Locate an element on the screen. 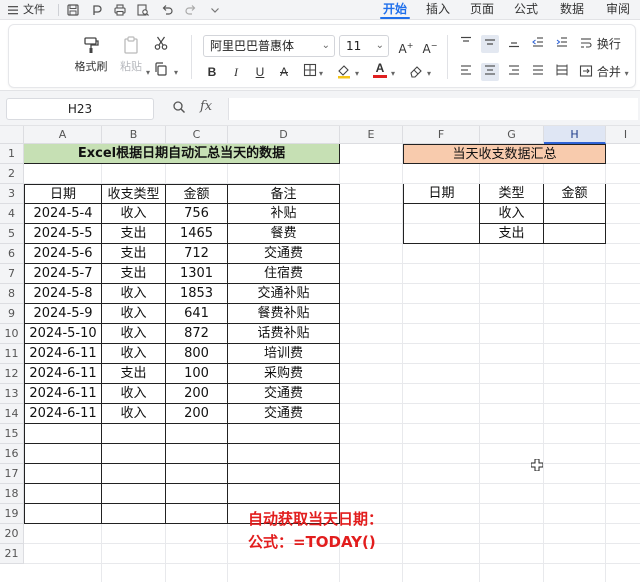 Image resolution: width=640 pixels, height=582 pixels. fill-color-icon is located at coordinates (344, 72).